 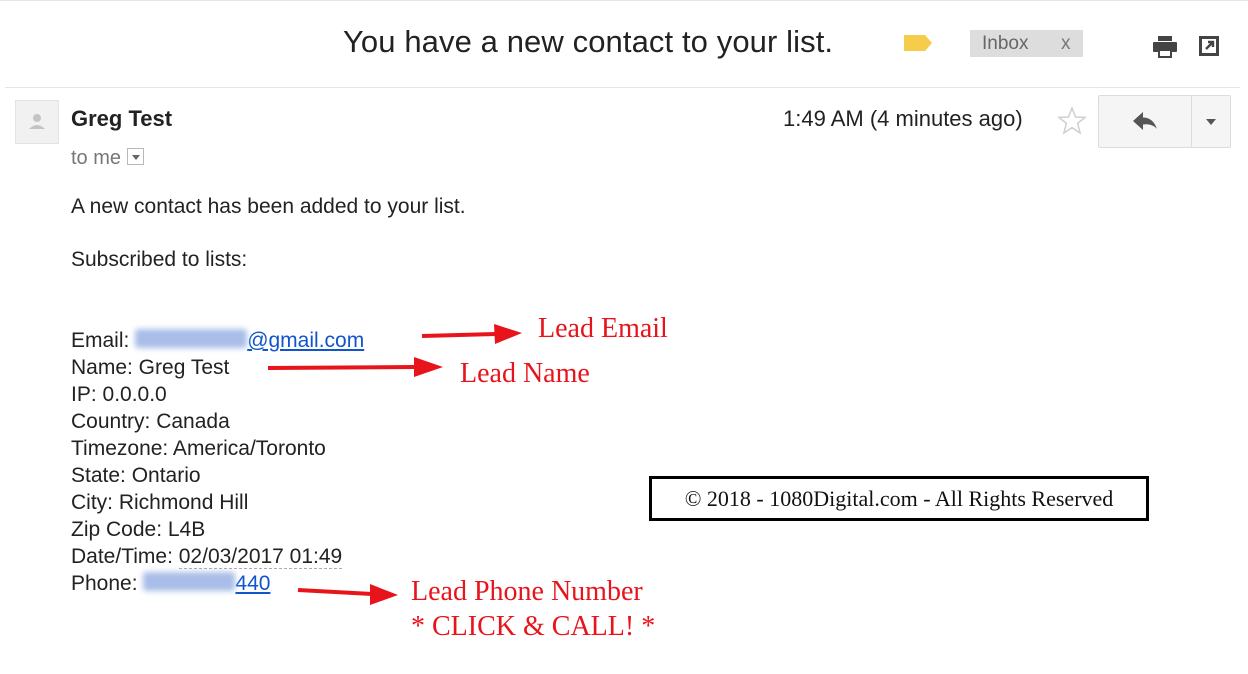 I want to click on name-field: Name: Greg Test, so click(x=150, y=367).